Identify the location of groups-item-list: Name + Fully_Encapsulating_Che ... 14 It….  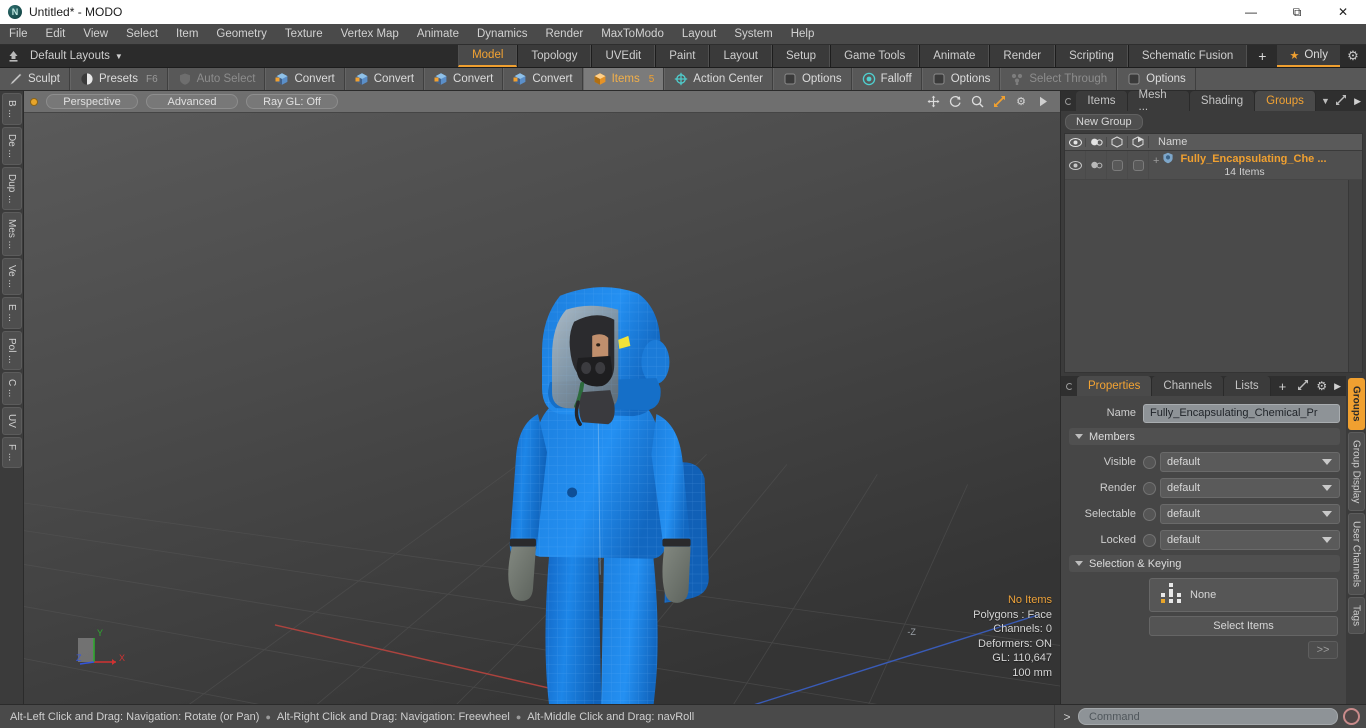
(1213, 253).